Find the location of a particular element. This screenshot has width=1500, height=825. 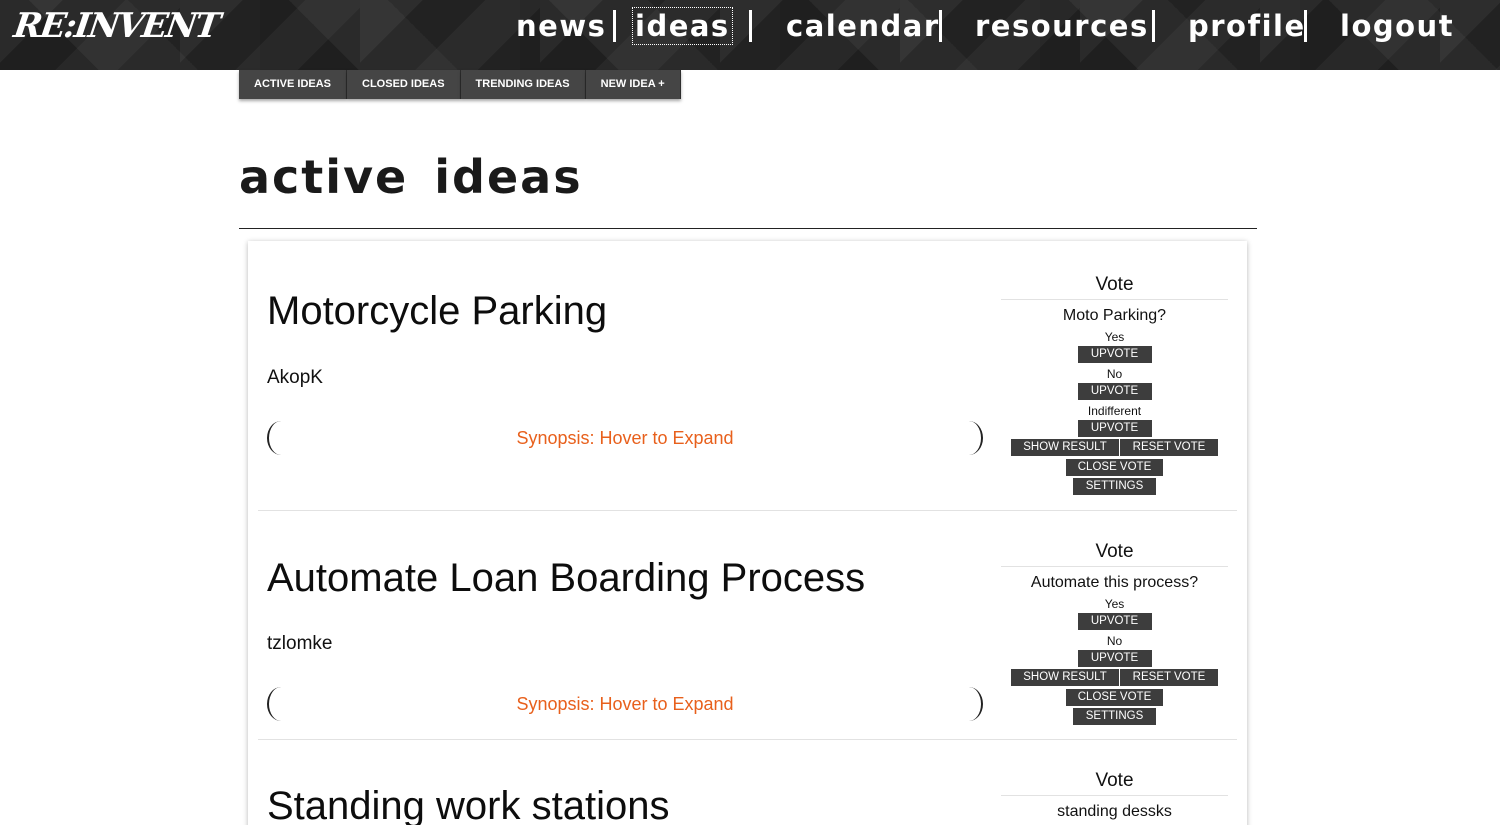

nav-calendar: calendar is located at coordinates (863, 26).